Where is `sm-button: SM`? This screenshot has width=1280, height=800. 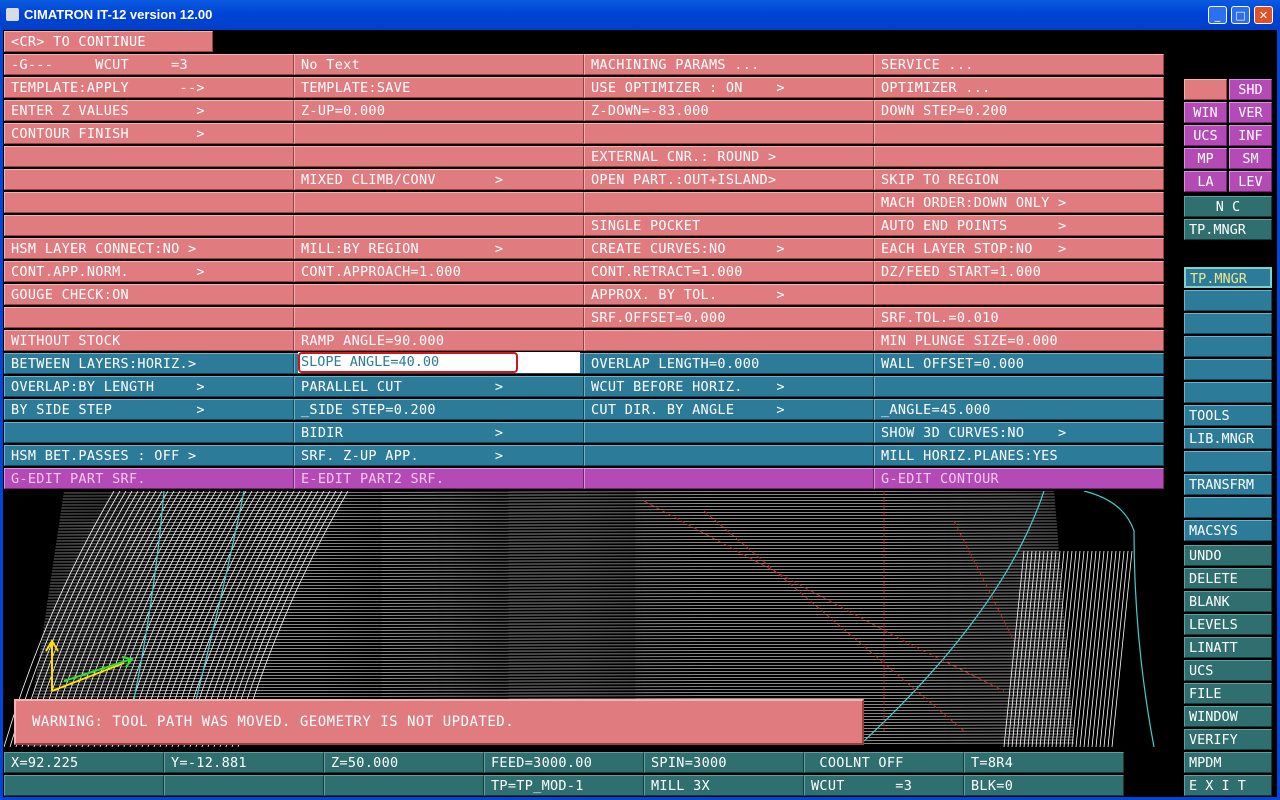
sm-button: SM is located at coordinates (1250, 158).